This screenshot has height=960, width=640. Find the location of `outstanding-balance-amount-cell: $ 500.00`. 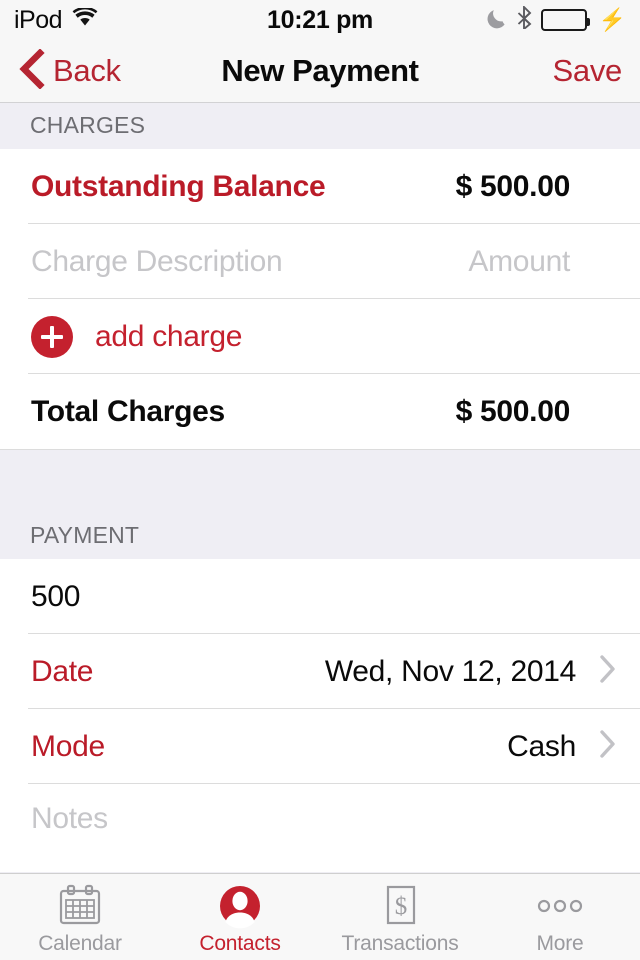

outstanding-balance-amount-cell: $ 500.00 is located at coordinates (511, 186).